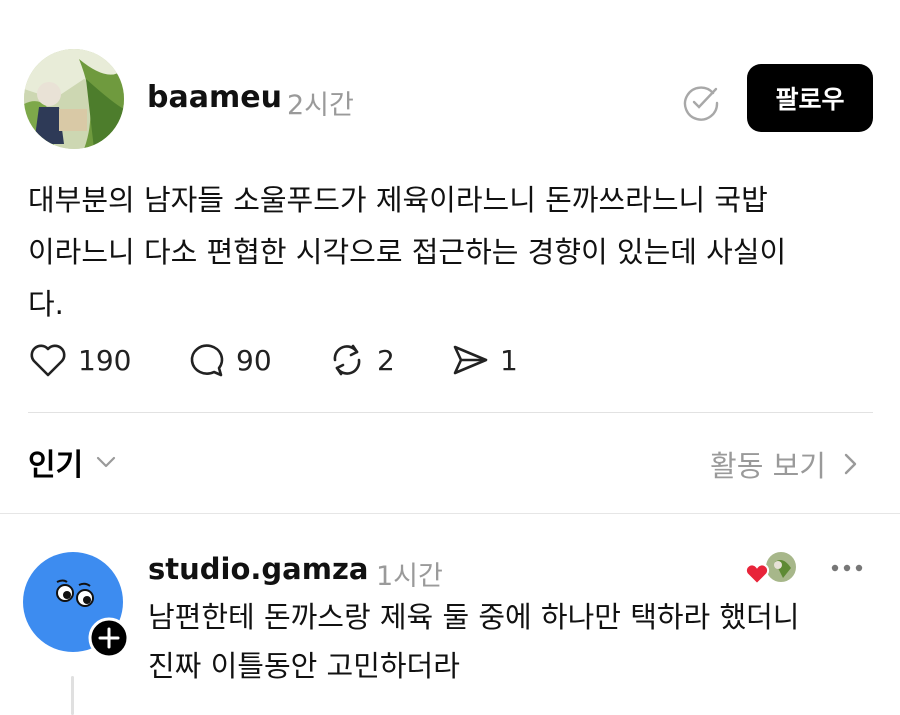  Describe the element at coordinates (214, 97) in the screenshot. I see `author-username: baameu` at that location.